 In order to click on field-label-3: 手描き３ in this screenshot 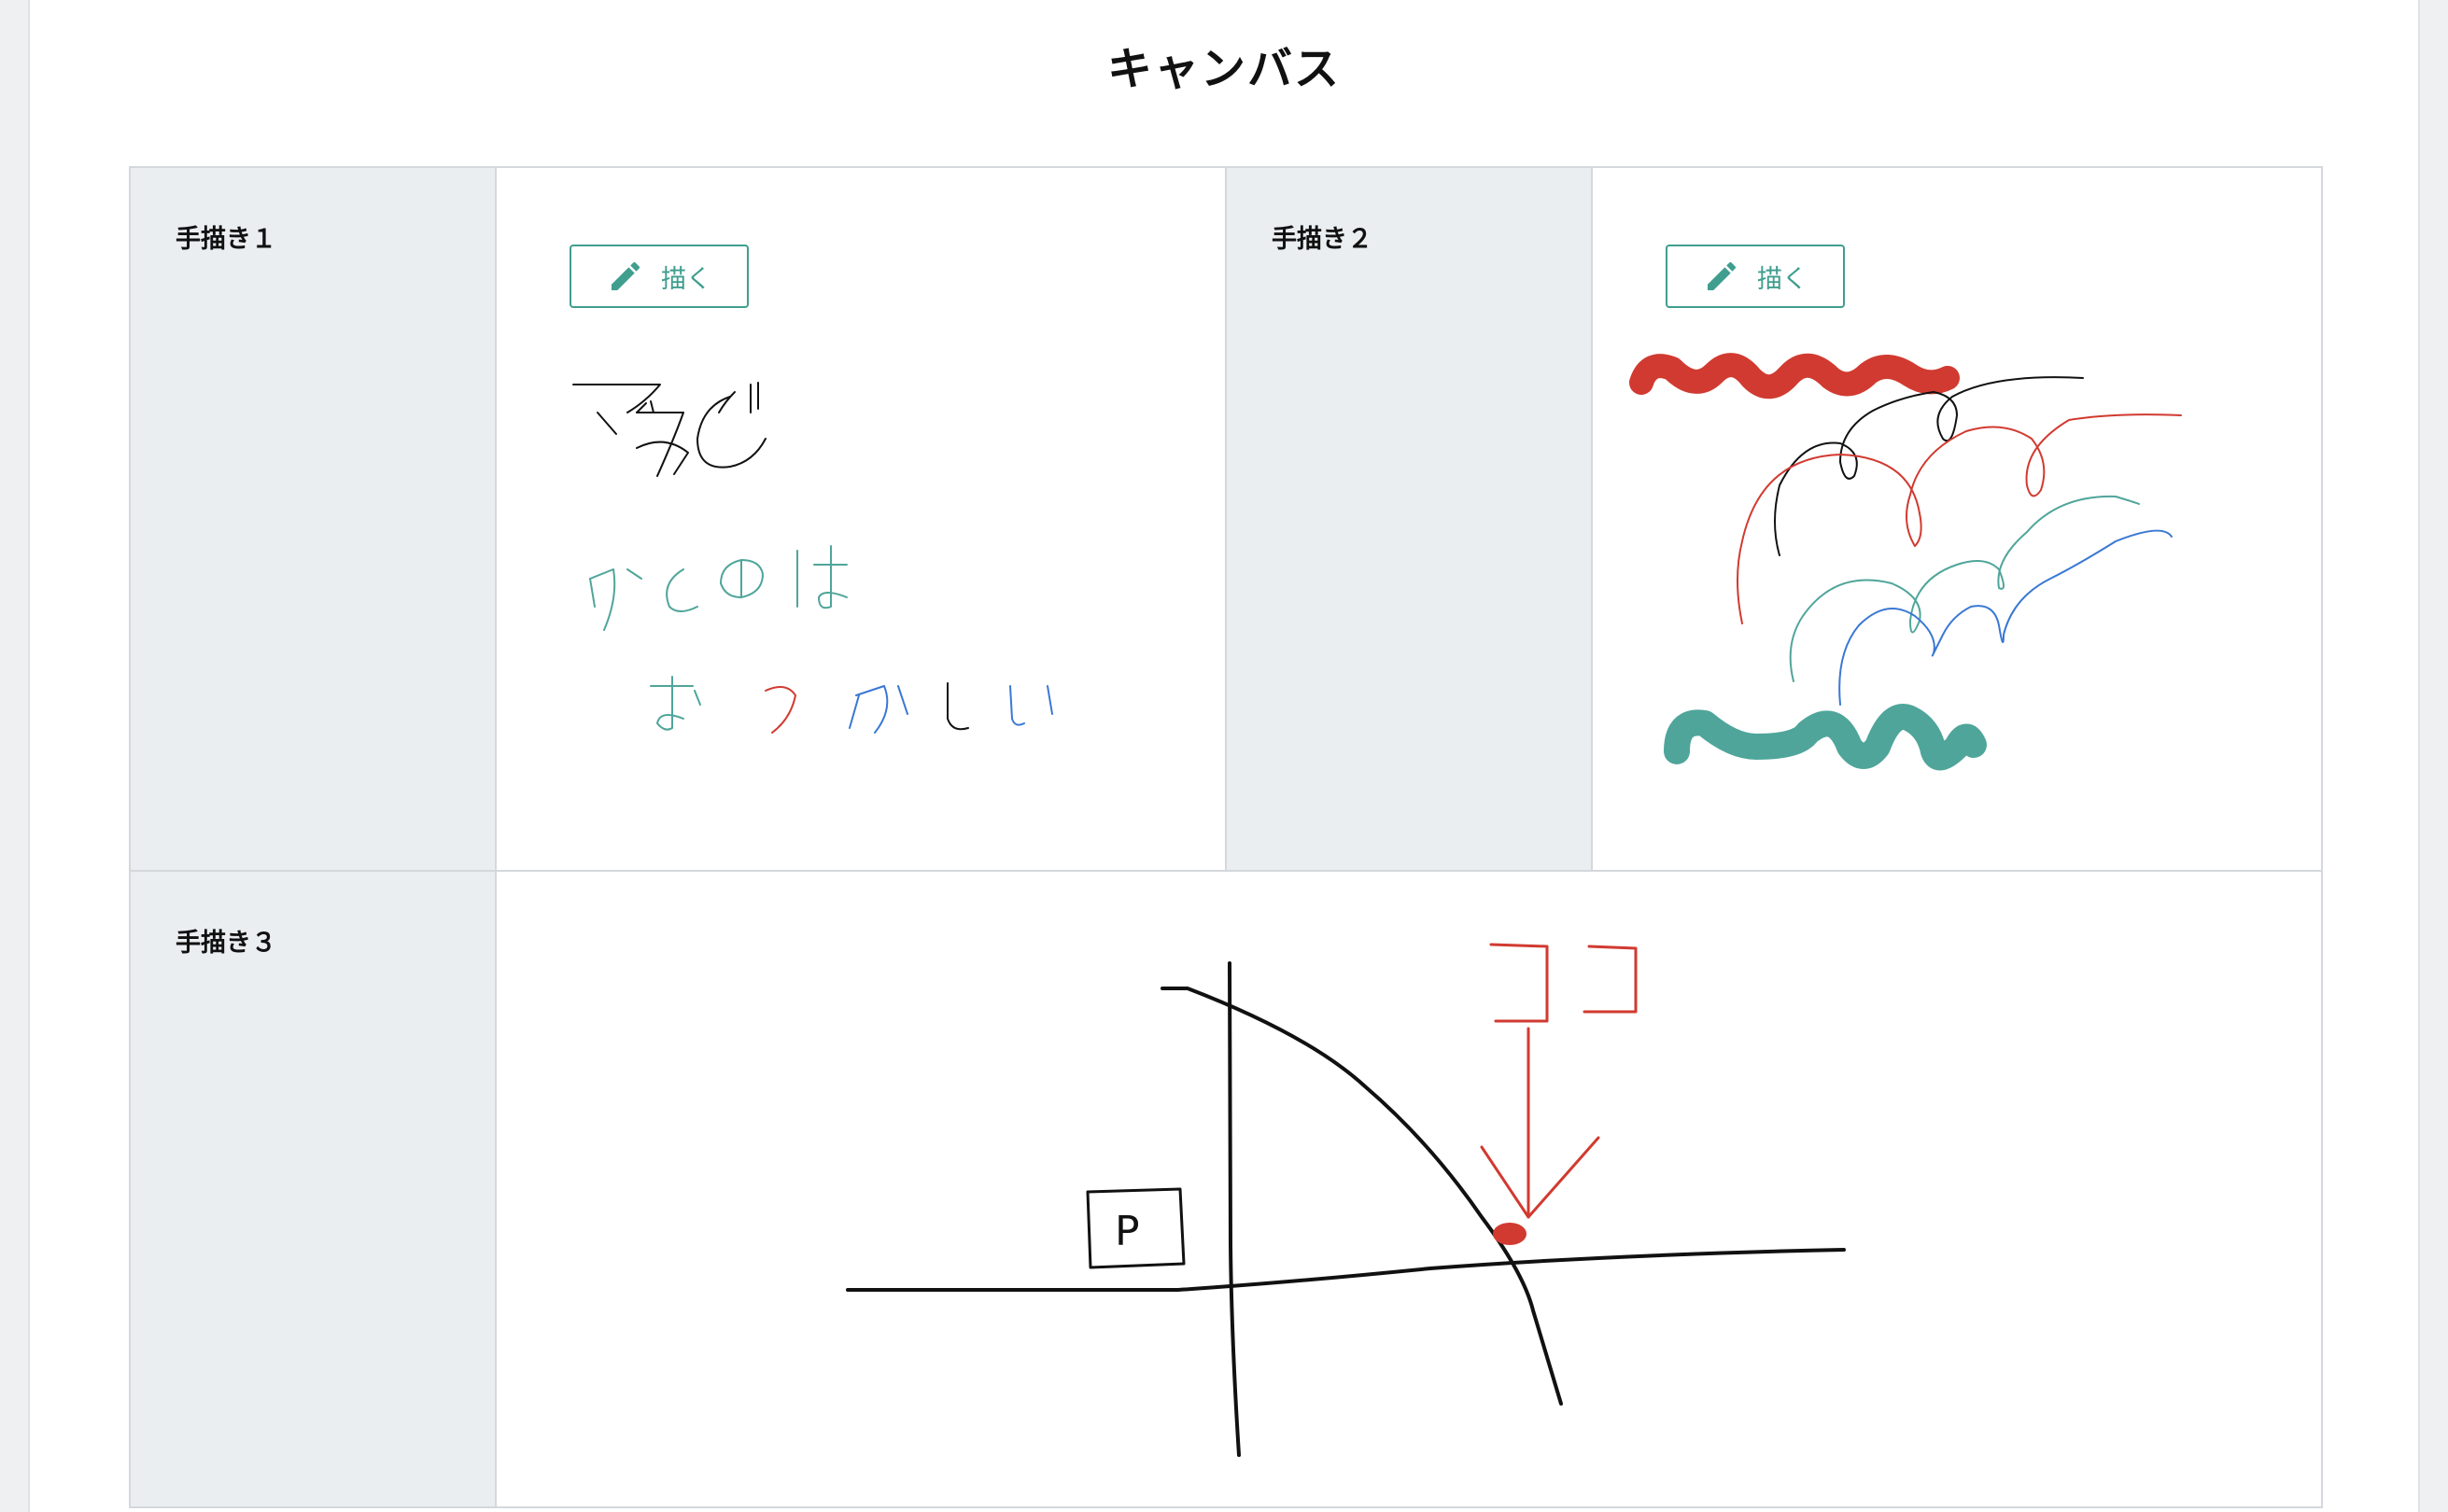, I will do `click(226, 943)`.